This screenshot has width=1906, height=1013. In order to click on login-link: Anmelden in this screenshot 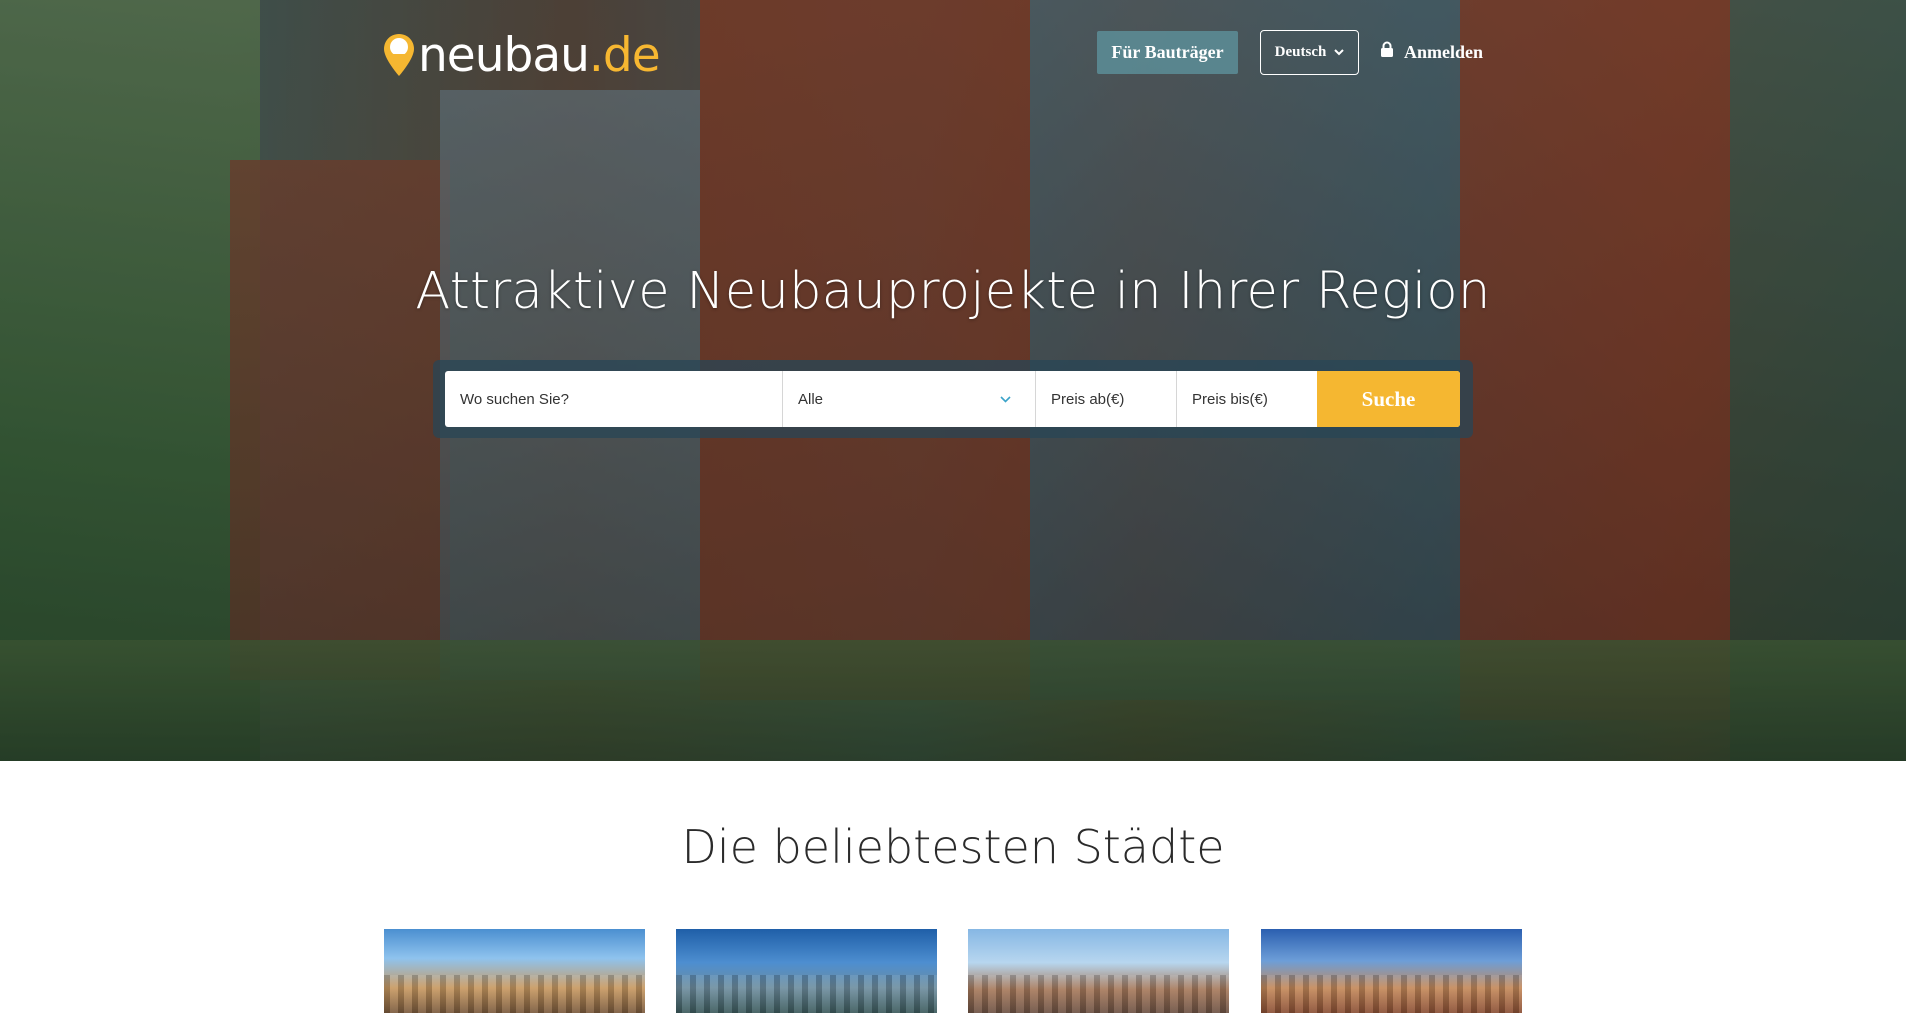, I will do `click(1431, 52)`.